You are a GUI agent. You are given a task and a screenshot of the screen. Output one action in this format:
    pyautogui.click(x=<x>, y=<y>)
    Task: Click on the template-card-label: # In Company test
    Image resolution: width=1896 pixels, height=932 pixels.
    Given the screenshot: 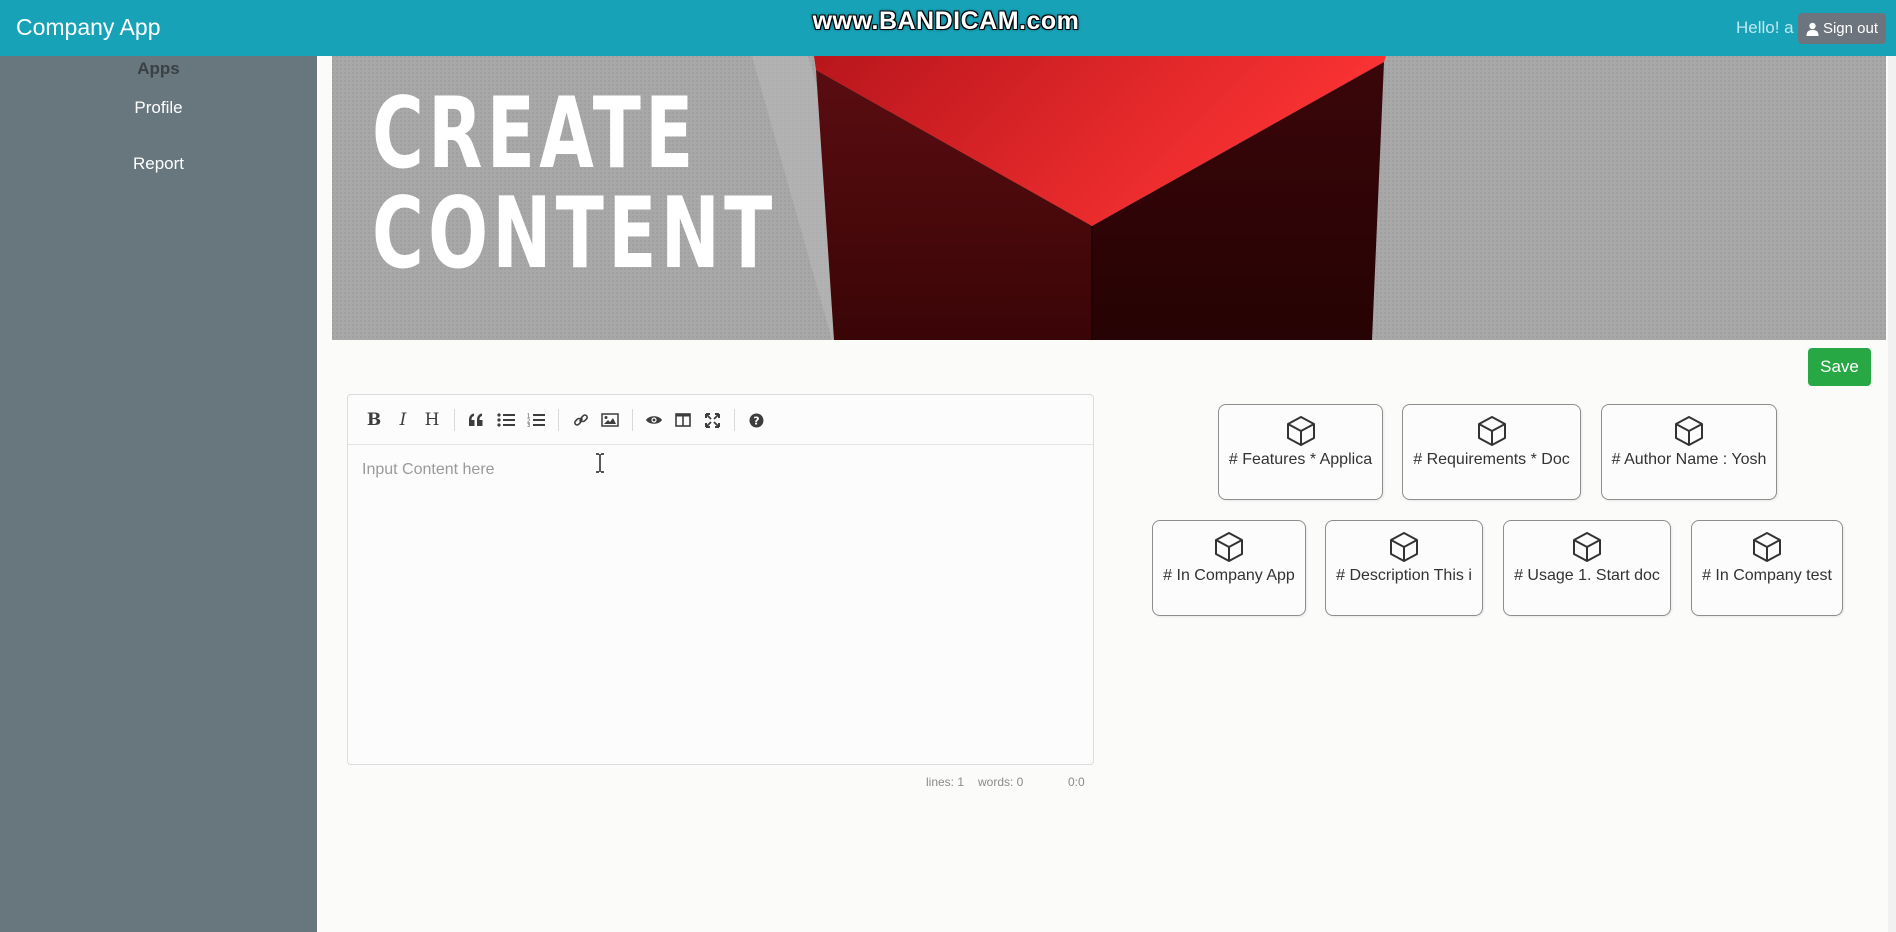 What is the action you would take?
    pyautogui.click(x=1767, y=575)
    